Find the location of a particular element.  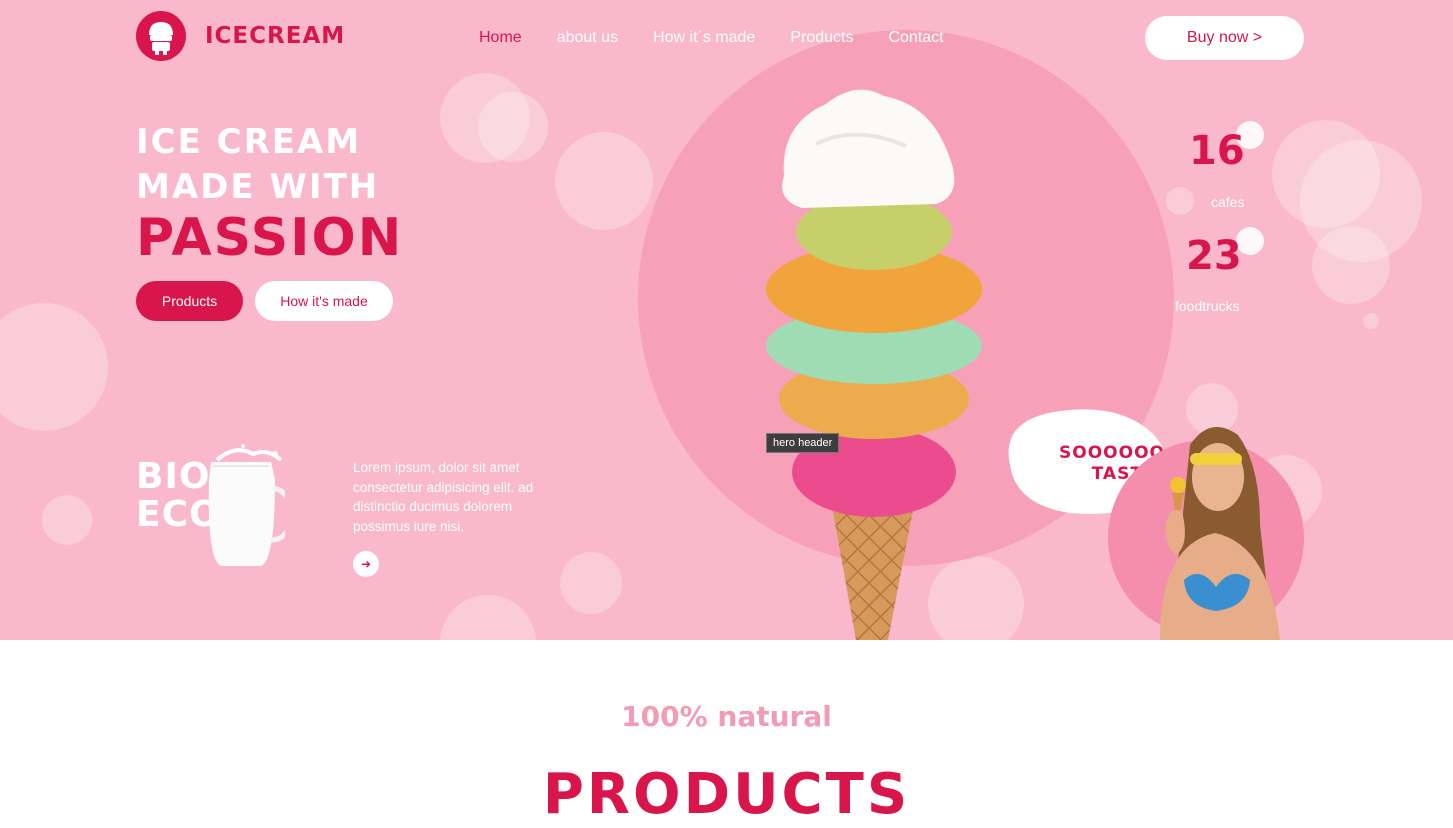

nav-item-about-us: about us is located at coordinates (587, 38).